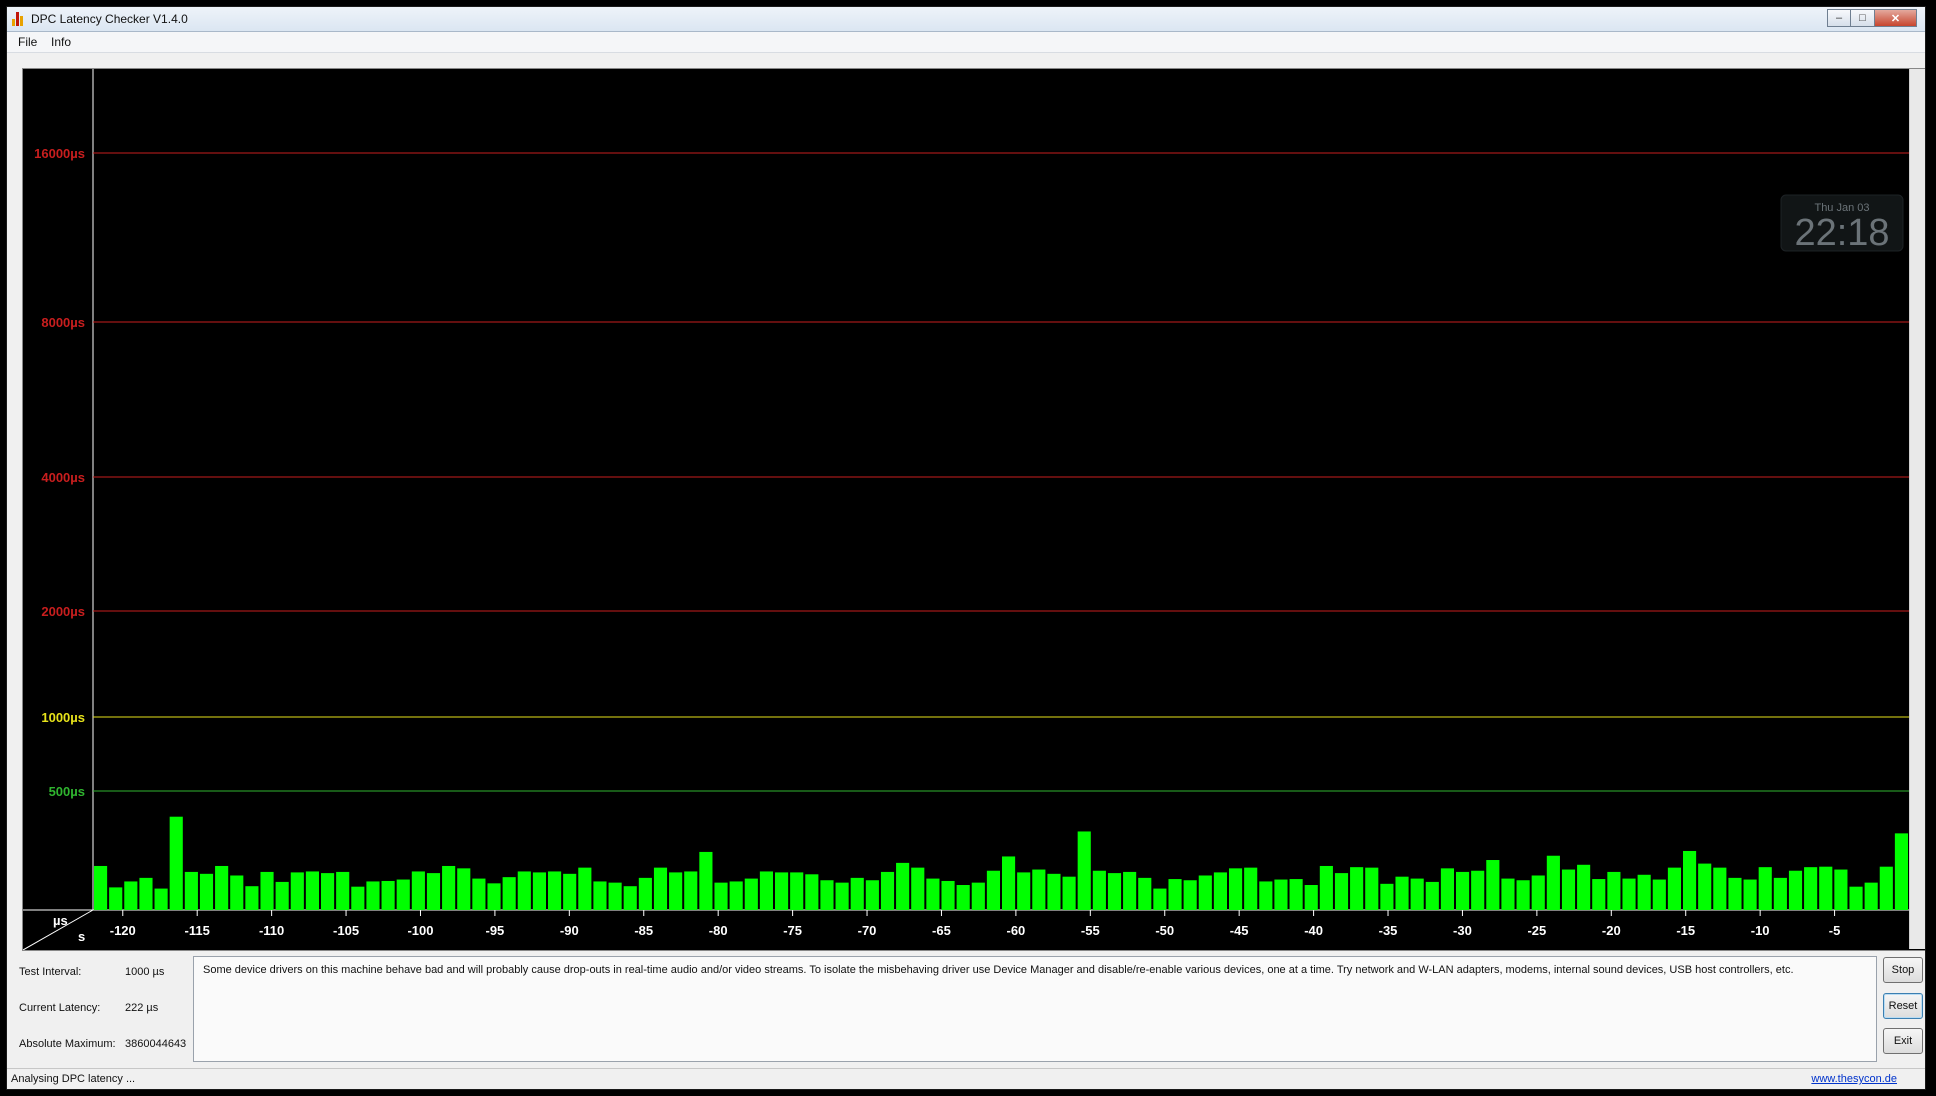  Describe the element at coordinates (941, 930) in the screenshot. I see `x-tick-label: -65` at that location.